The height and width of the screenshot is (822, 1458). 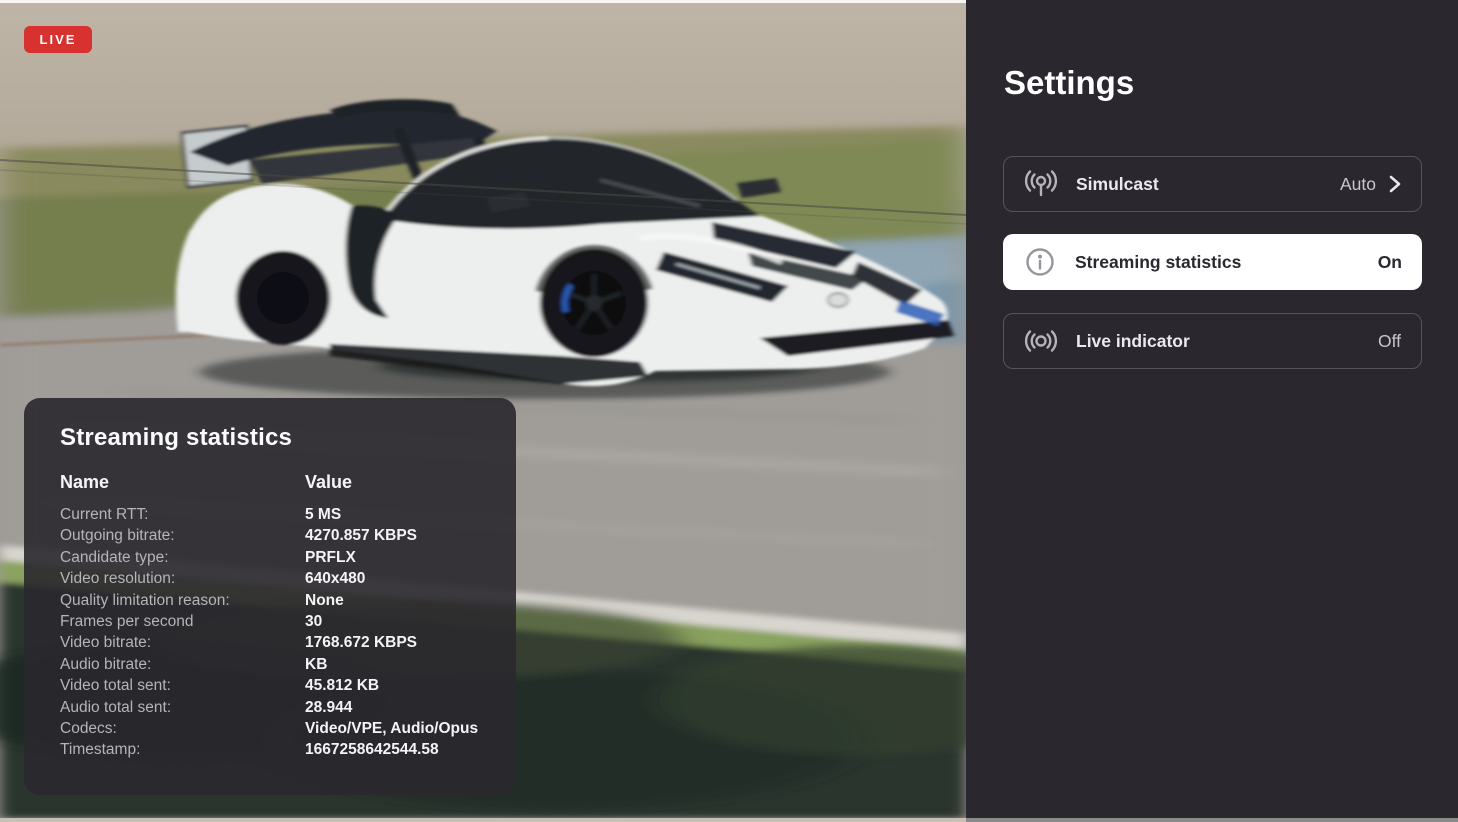 What do you see at coordinates (314, 622) in the screenshot?
I see `stat-value: 30` at bounding box center [314, 622].